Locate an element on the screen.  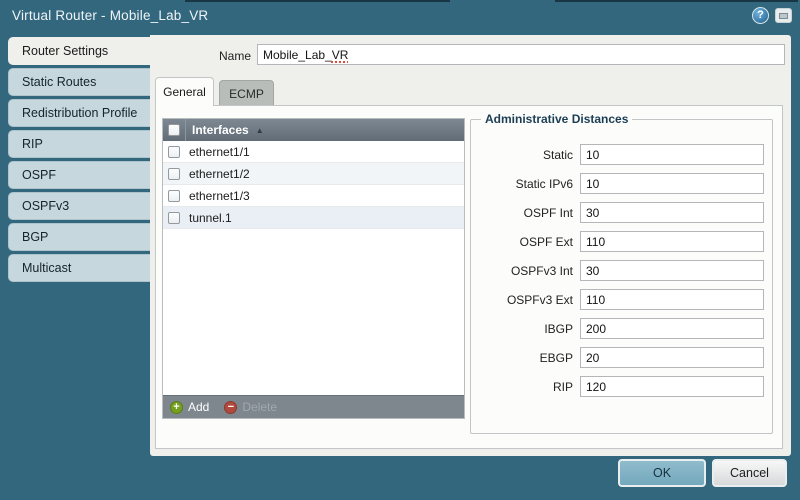
delete-button: − Delete is located at coordinates (250, 407).